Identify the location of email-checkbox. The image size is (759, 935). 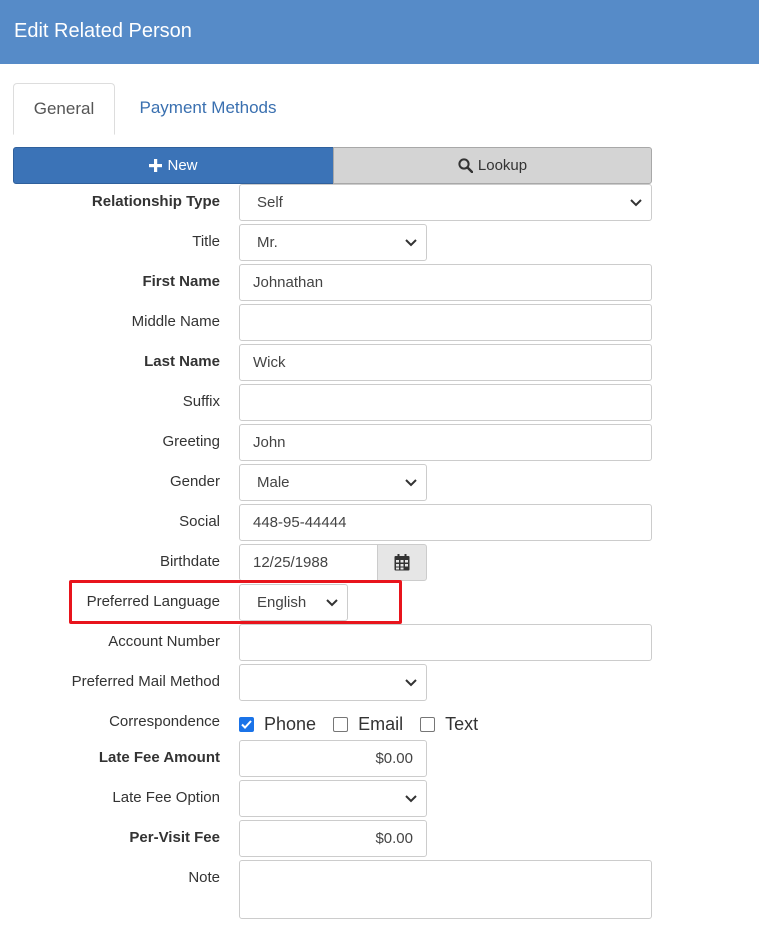
(341, 724).